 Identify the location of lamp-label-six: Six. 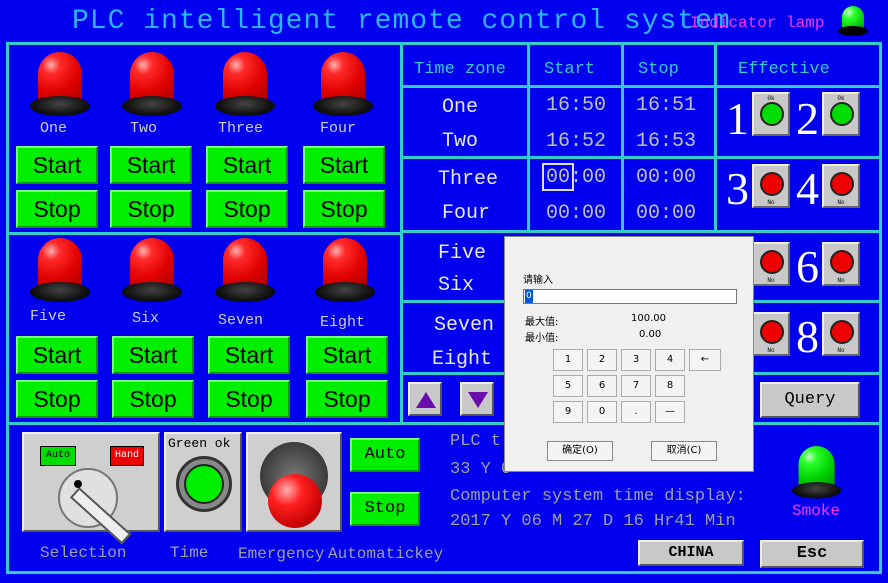
(146, 318).